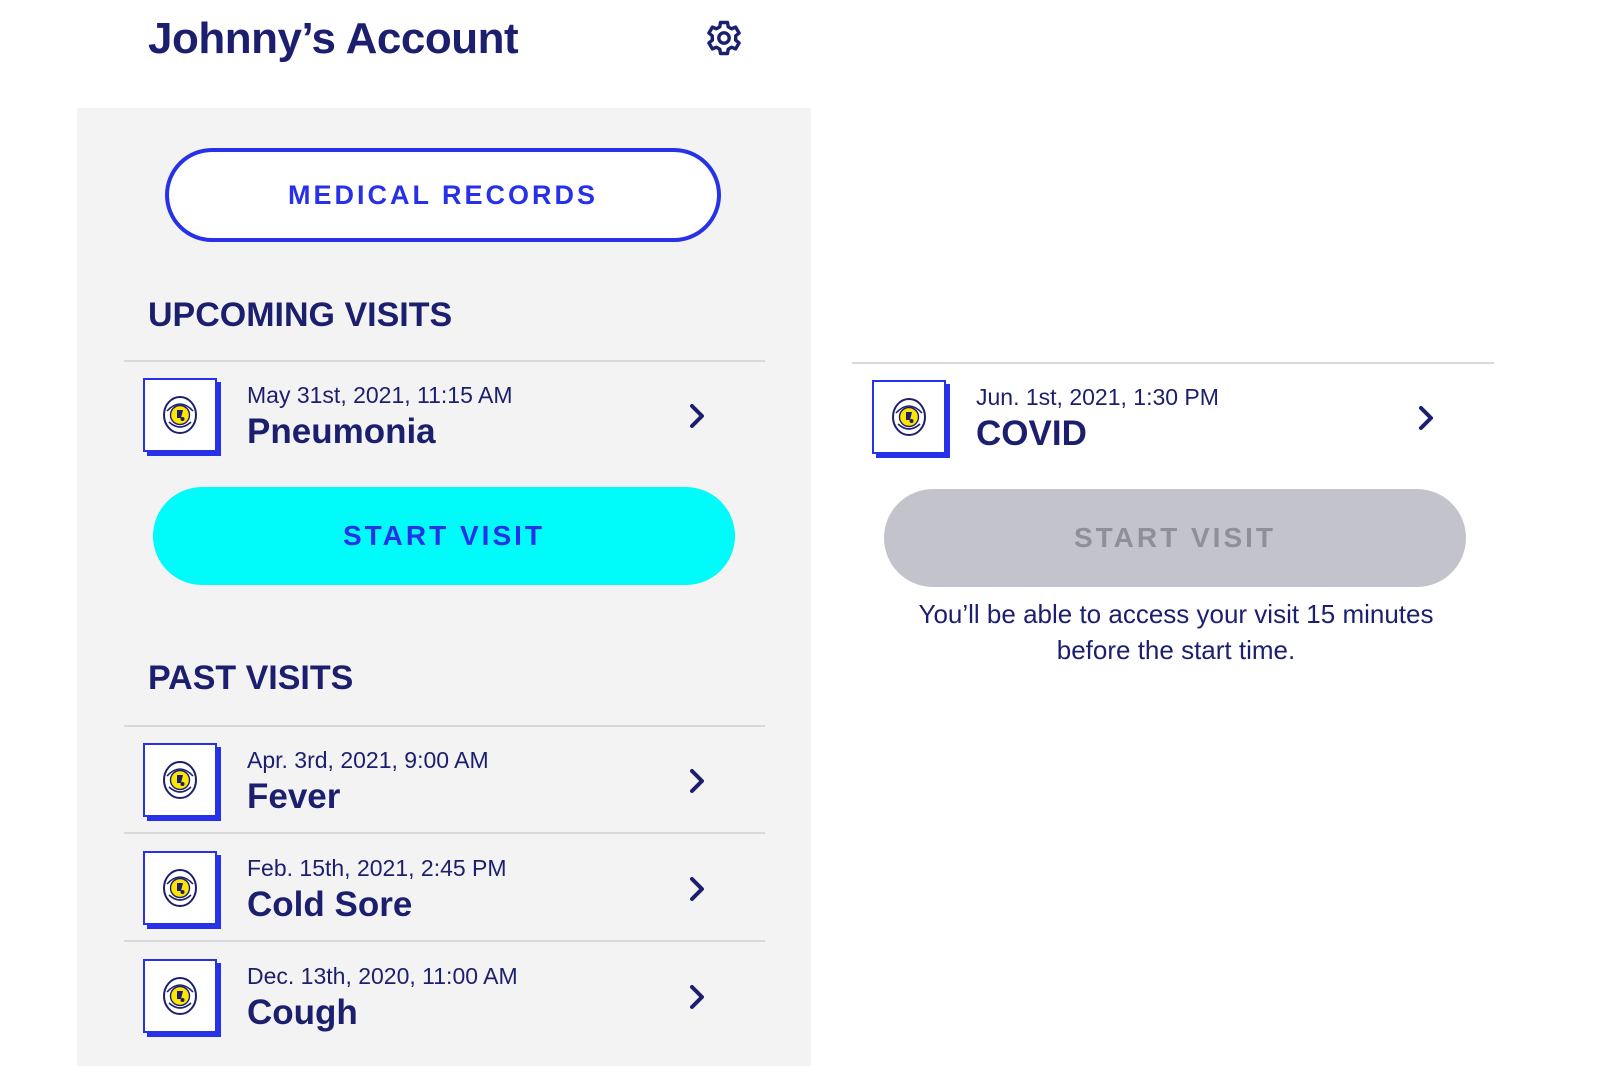 This screenshot has height=1066, width=1600. Describe the element at coordinates (382, 976) in the screenshot. I see `visit-date: Dec. 13th, 2020, 11:00 AM` at that location.